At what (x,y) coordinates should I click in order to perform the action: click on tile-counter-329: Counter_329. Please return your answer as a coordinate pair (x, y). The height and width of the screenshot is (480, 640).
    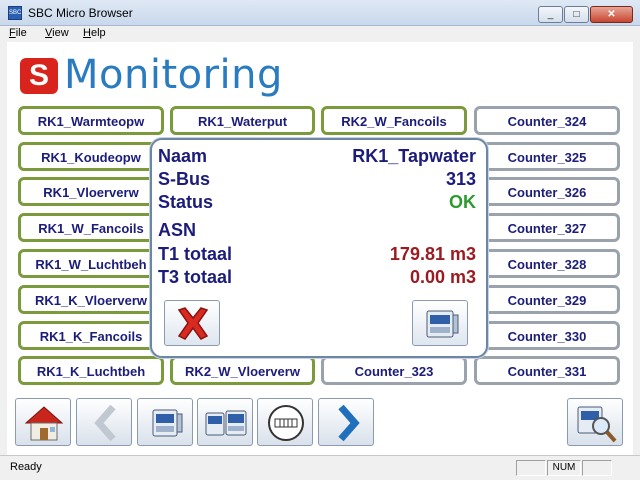
    Looking at the image, I should click on (547, 299).